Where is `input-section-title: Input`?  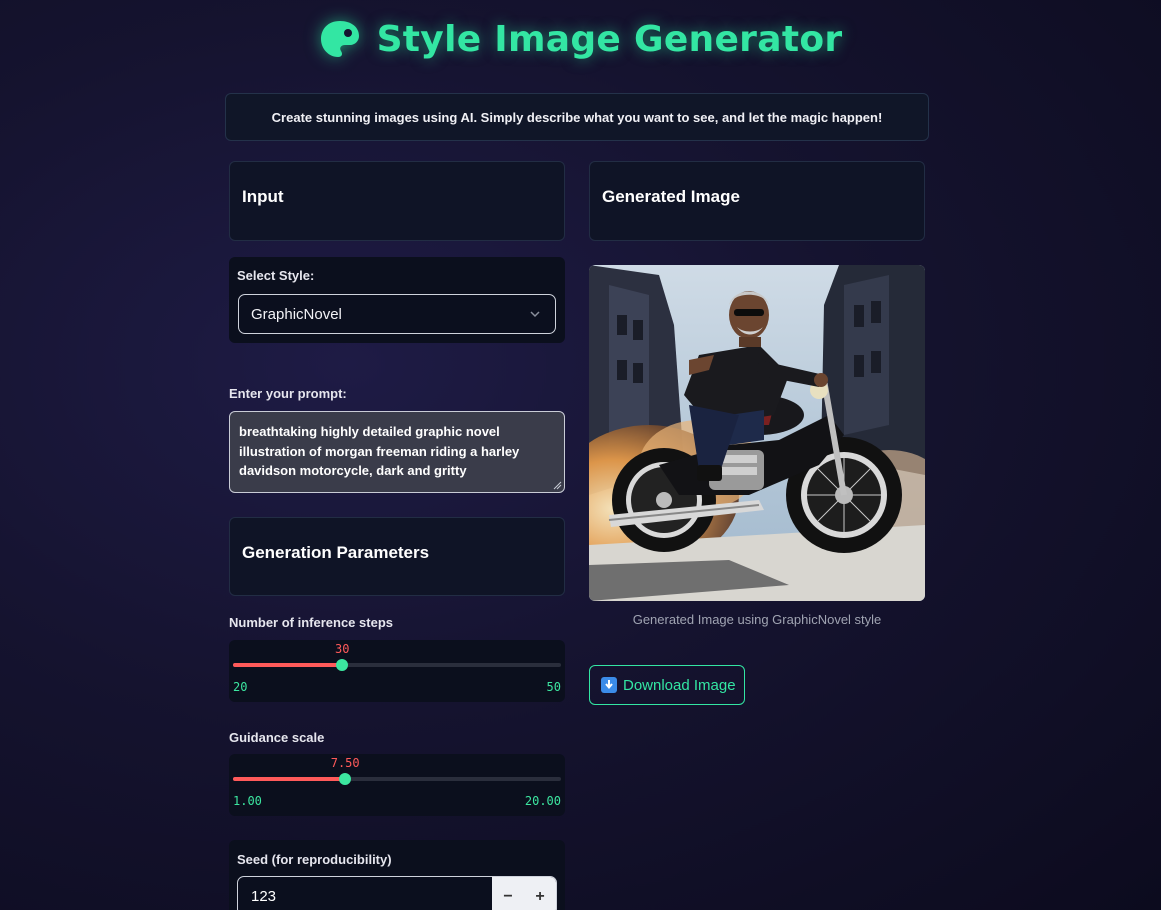 input-section-title: Input is located at coordinates (263, 196).